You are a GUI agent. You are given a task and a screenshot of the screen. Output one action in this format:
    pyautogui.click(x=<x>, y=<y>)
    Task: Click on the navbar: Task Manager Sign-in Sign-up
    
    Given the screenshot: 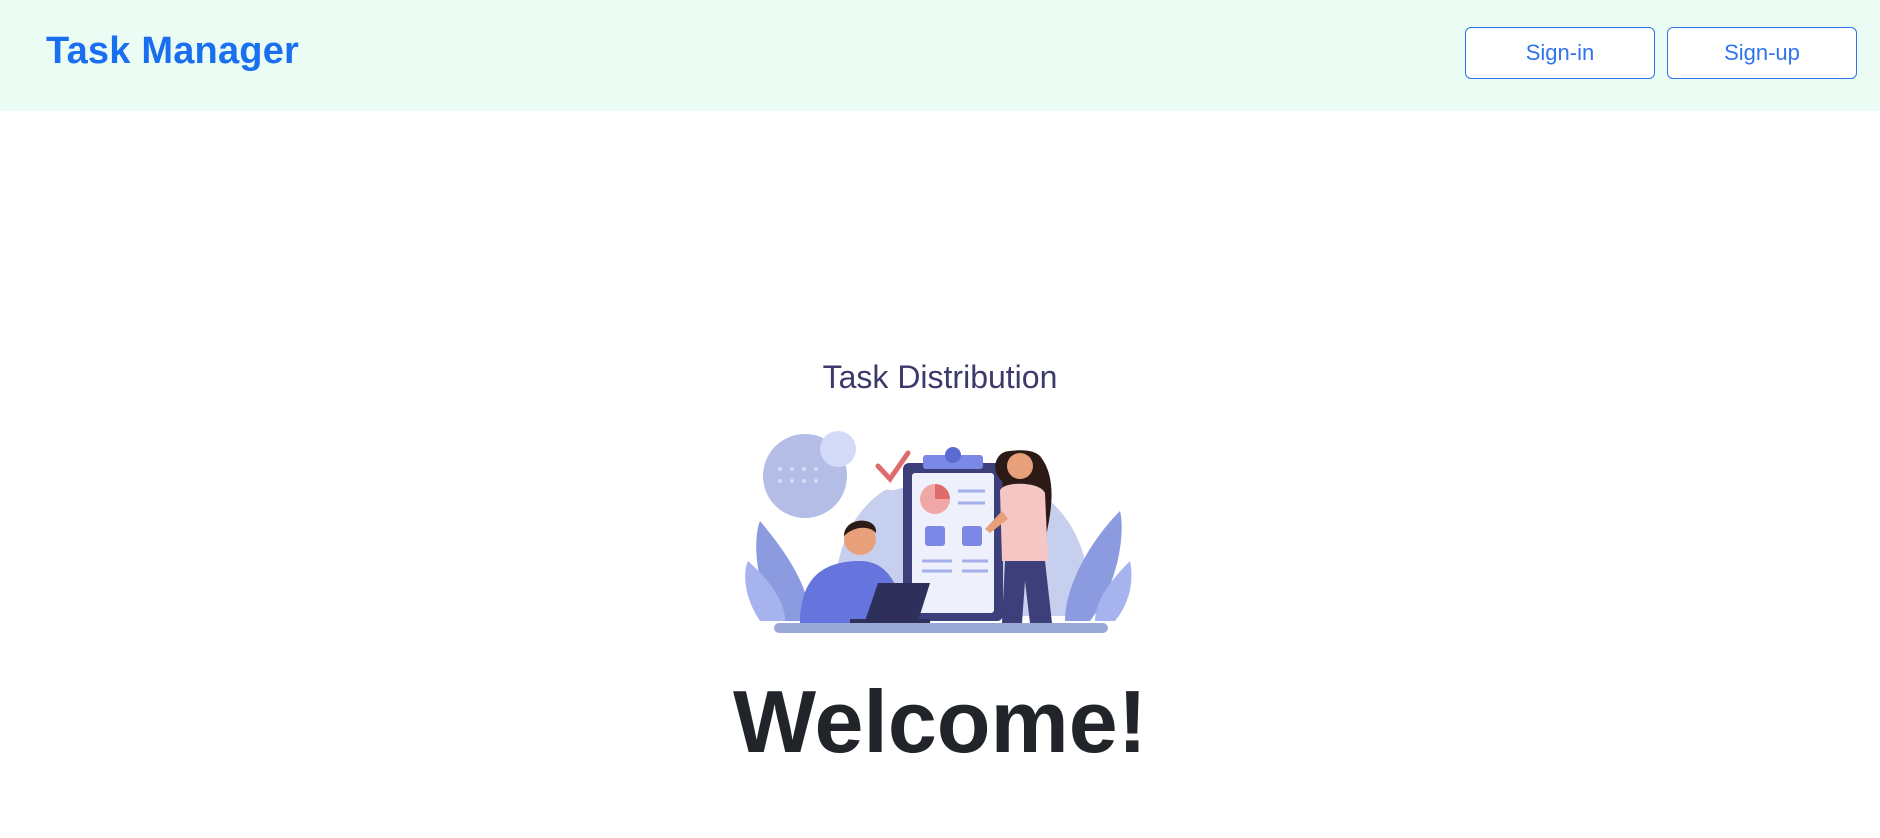 What is the action you would take?
    pyautogui.click(x=940, y=55)
    